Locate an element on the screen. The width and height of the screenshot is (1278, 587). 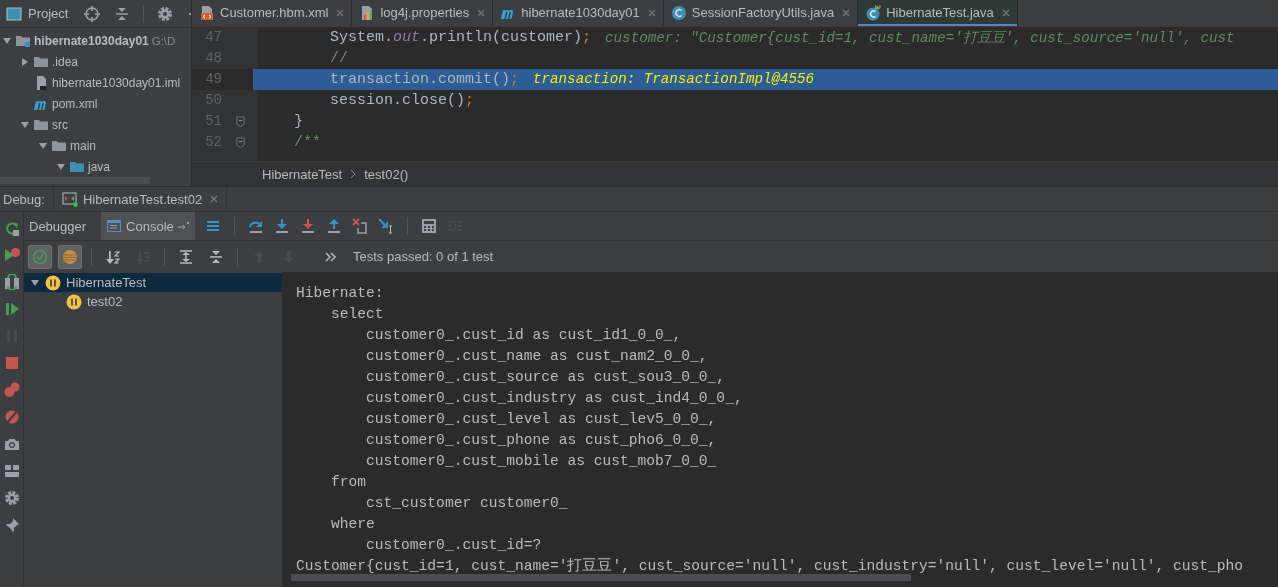
editor-tab: log4j.properties is located at coordinates (423, 13).